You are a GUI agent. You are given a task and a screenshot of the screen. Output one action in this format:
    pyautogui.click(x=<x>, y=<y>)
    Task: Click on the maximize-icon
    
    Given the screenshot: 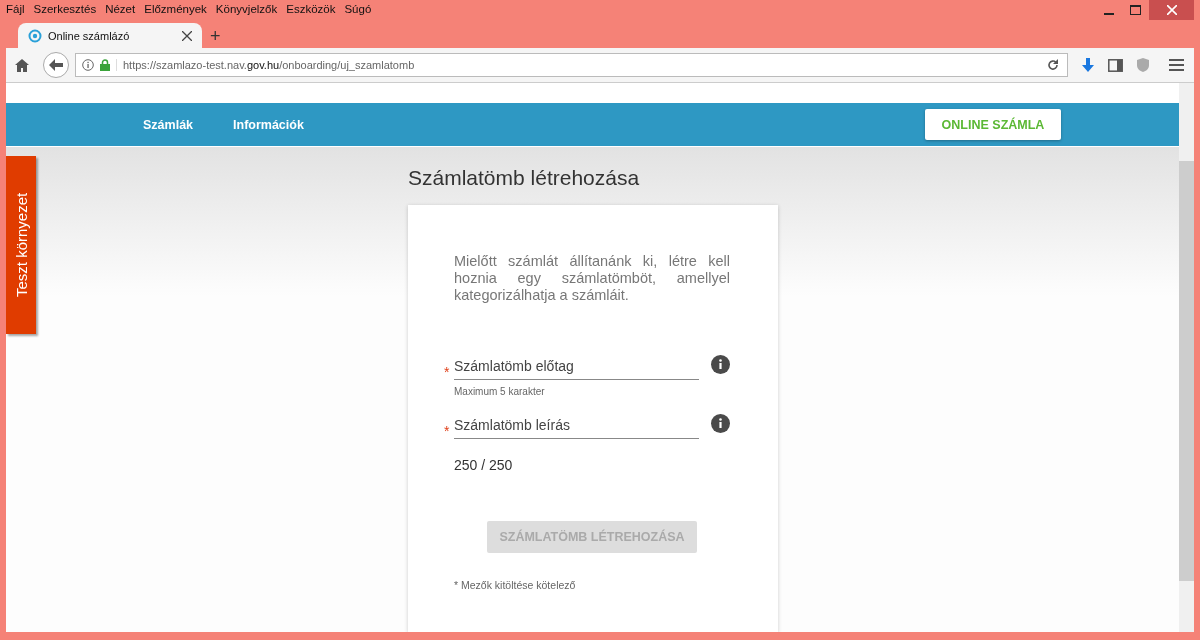 What is the action you would take?
    pyautogui.click(x=1135, y=10)
    